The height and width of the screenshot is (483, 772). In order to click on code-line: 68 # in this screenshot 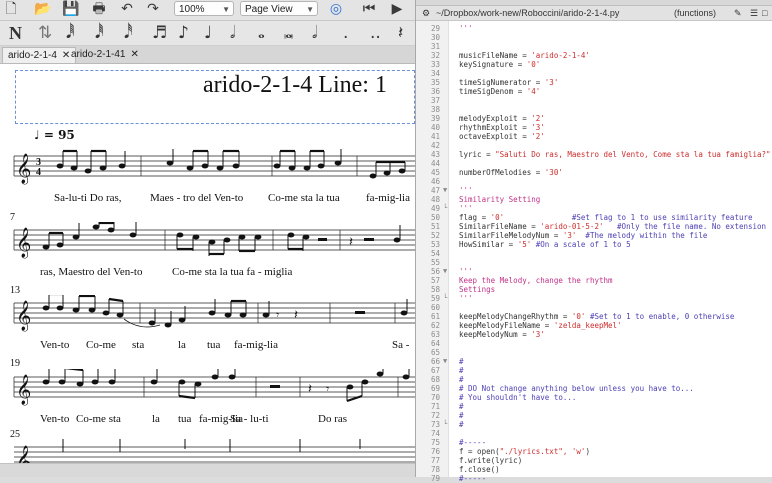, I will do `click(594, 379)`.